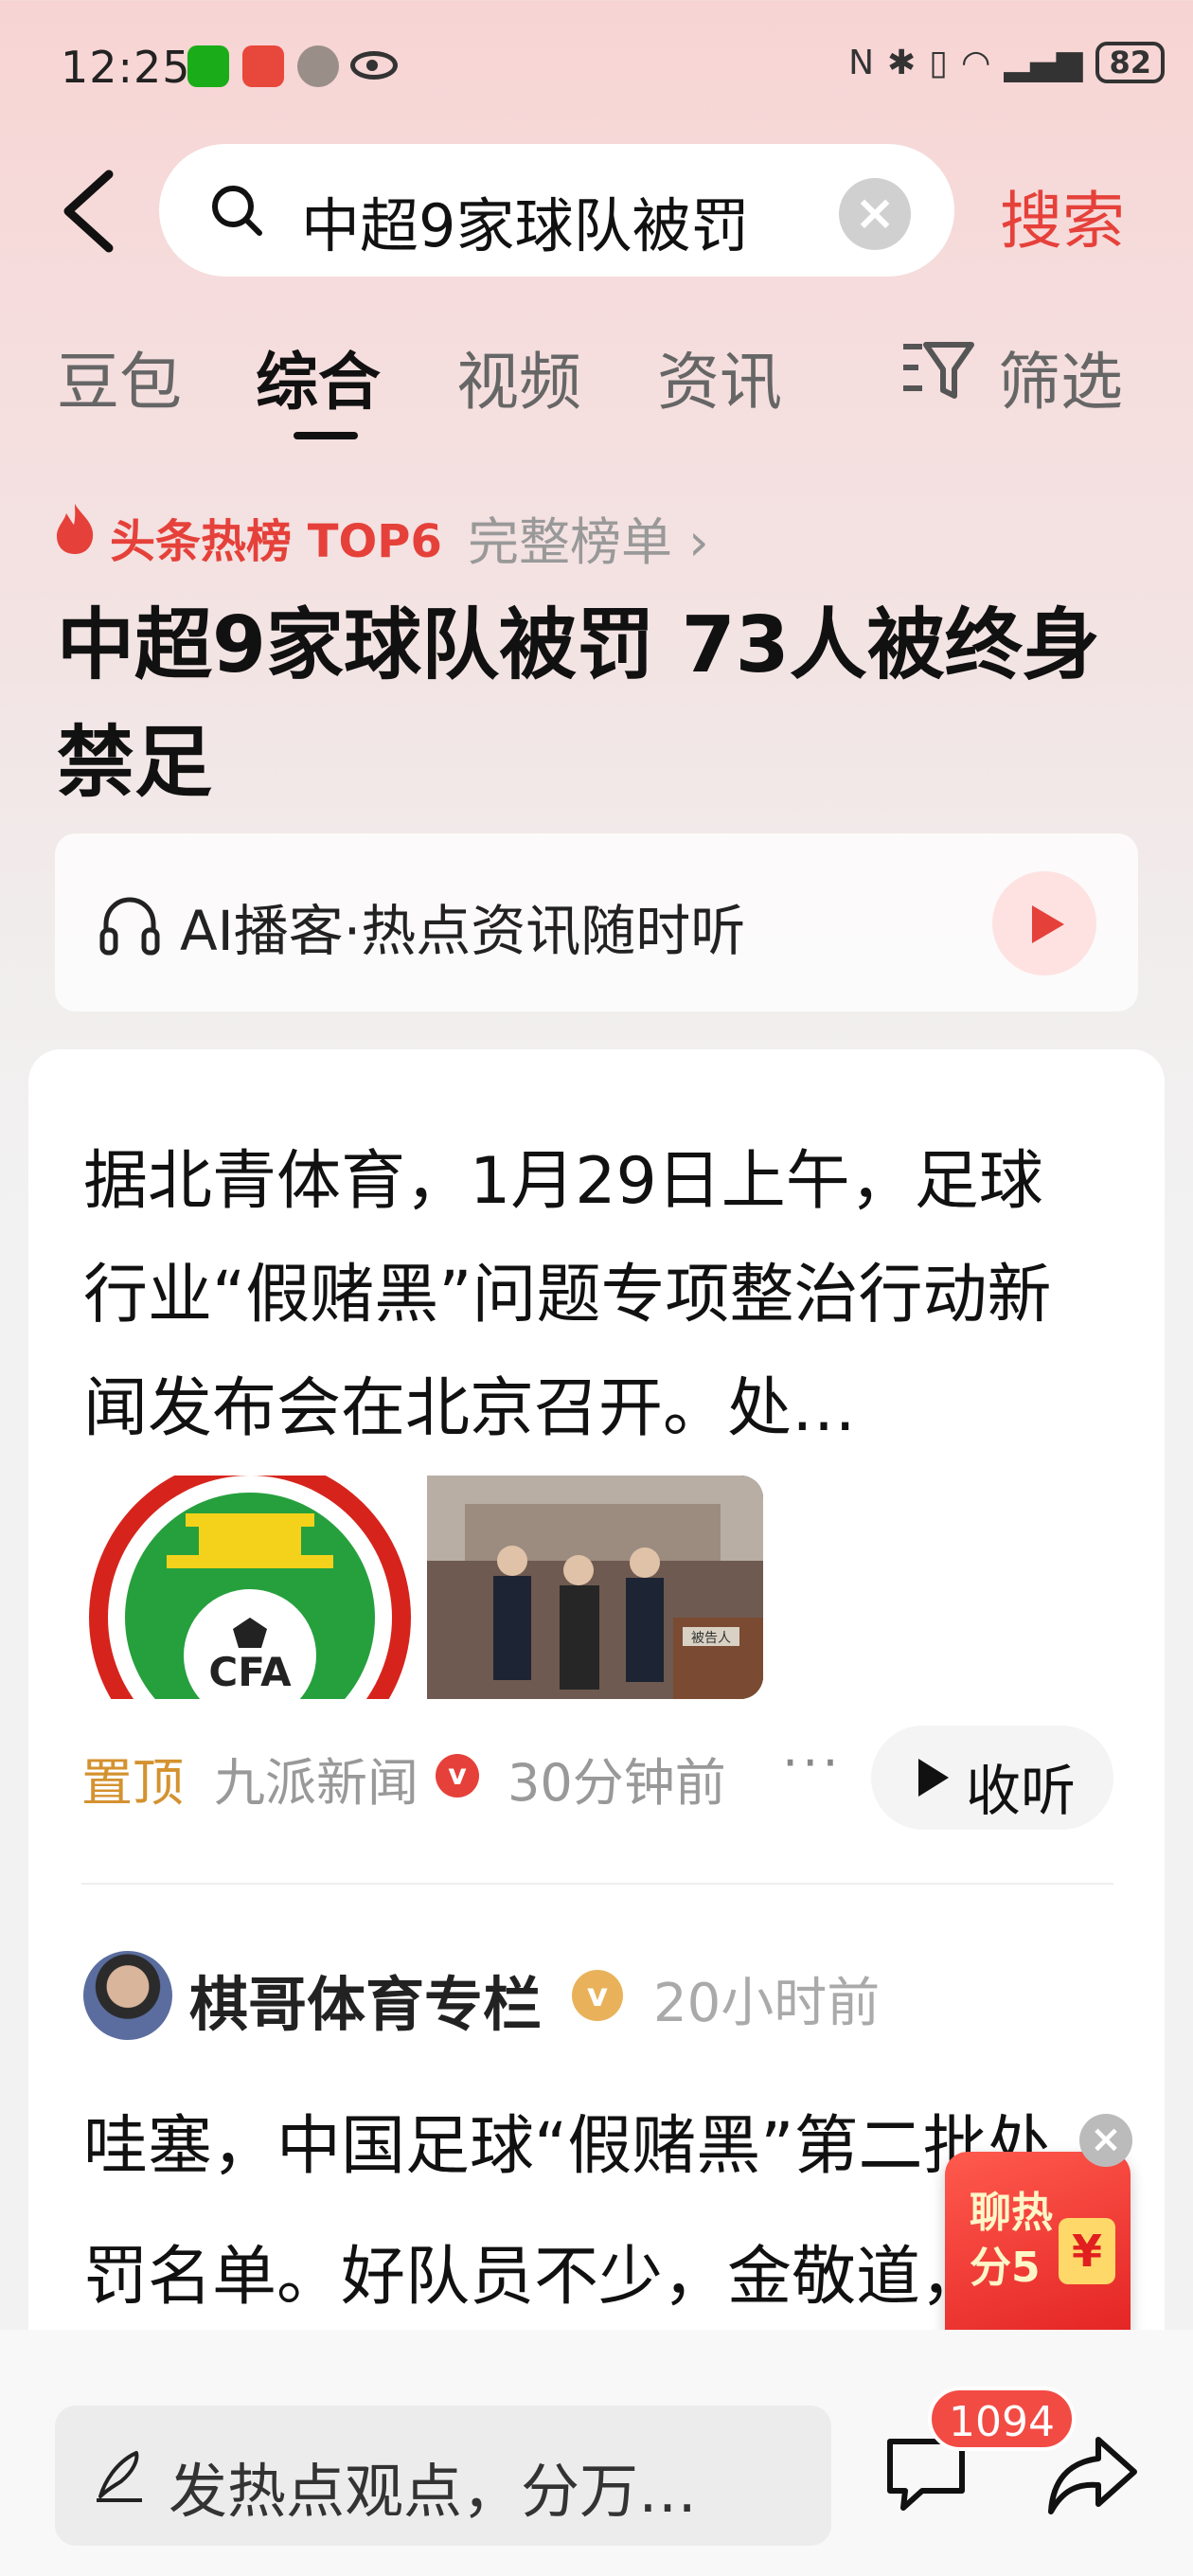 The height and width of the screenshot is (2576, 1193). Describe the element at coordinates (1044, 923) in the screenshot. I see `play-button` at that location.